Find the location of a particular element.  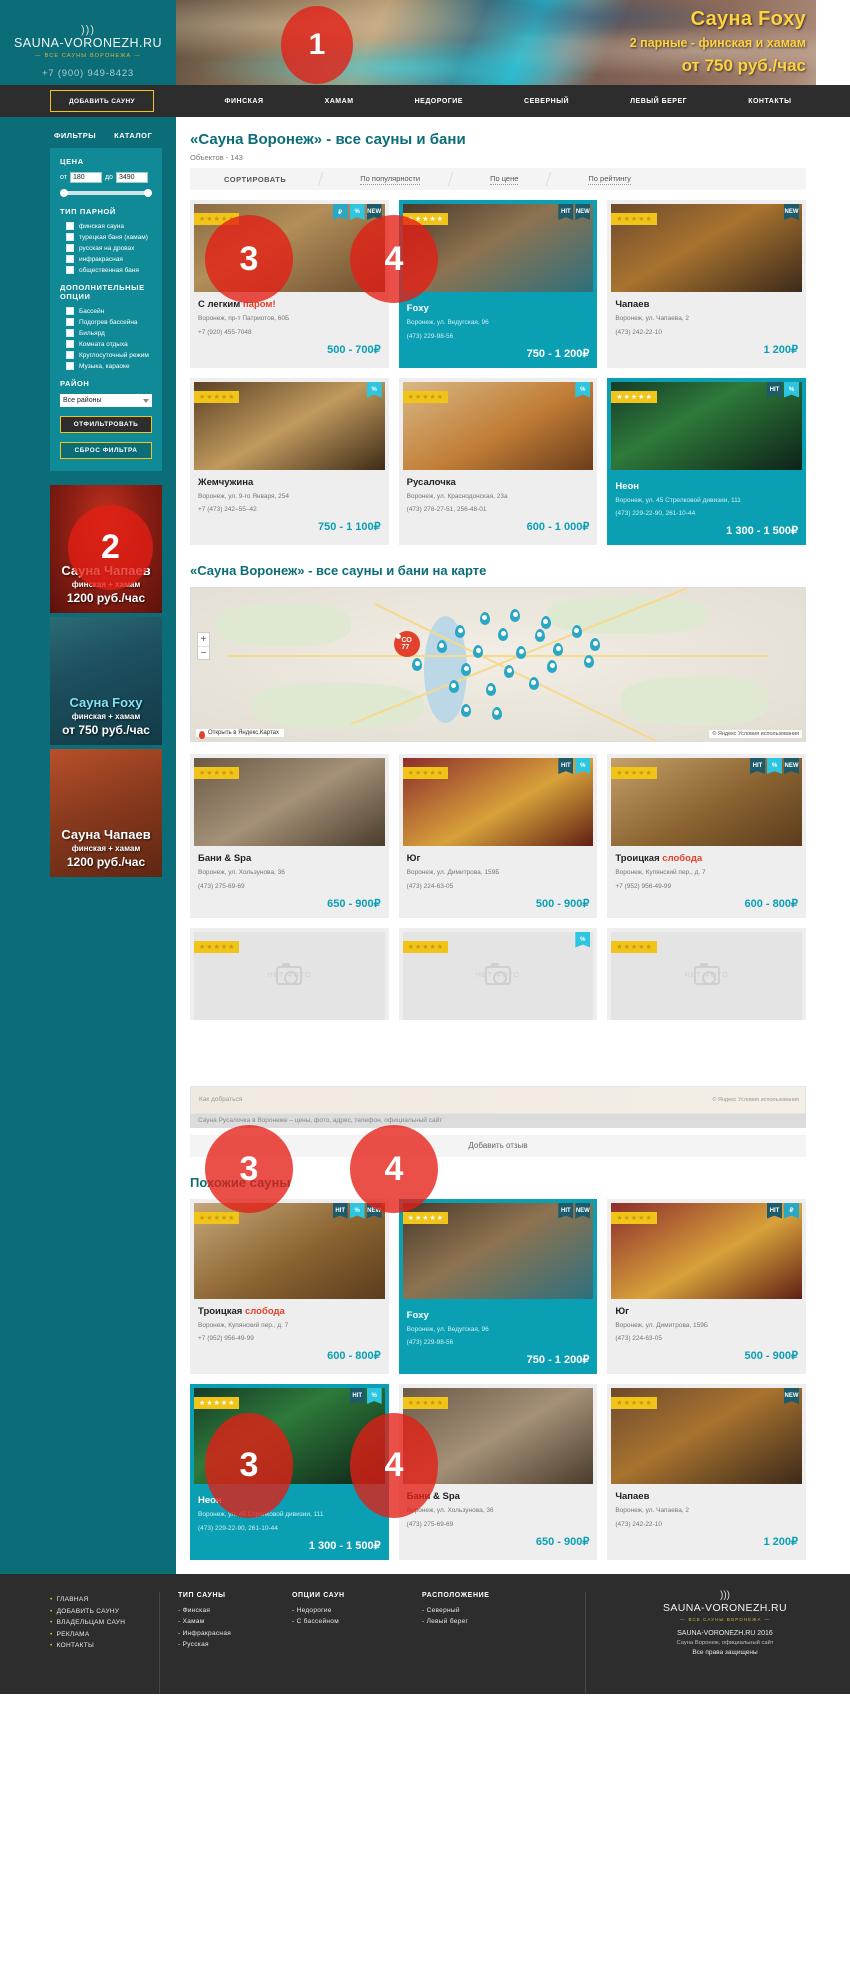

checkbox-basseyn: Бассейн is located at coordinates (109, 311).